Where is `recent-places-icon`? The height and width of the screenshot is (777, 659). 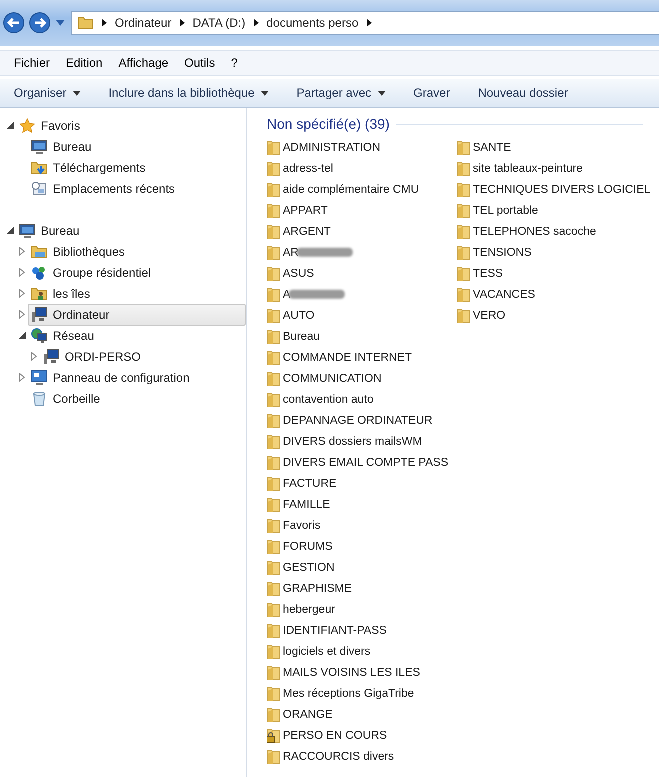 recent-places-icon is located at coordinates (39, 188).